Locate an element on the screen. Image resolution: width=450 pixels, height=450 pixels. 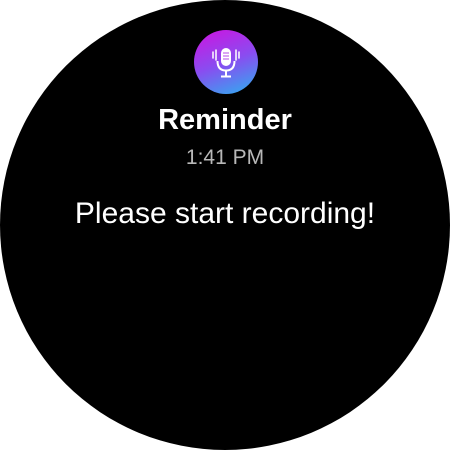
notification-message: Please start recording! is located at coordinates (225, 213).